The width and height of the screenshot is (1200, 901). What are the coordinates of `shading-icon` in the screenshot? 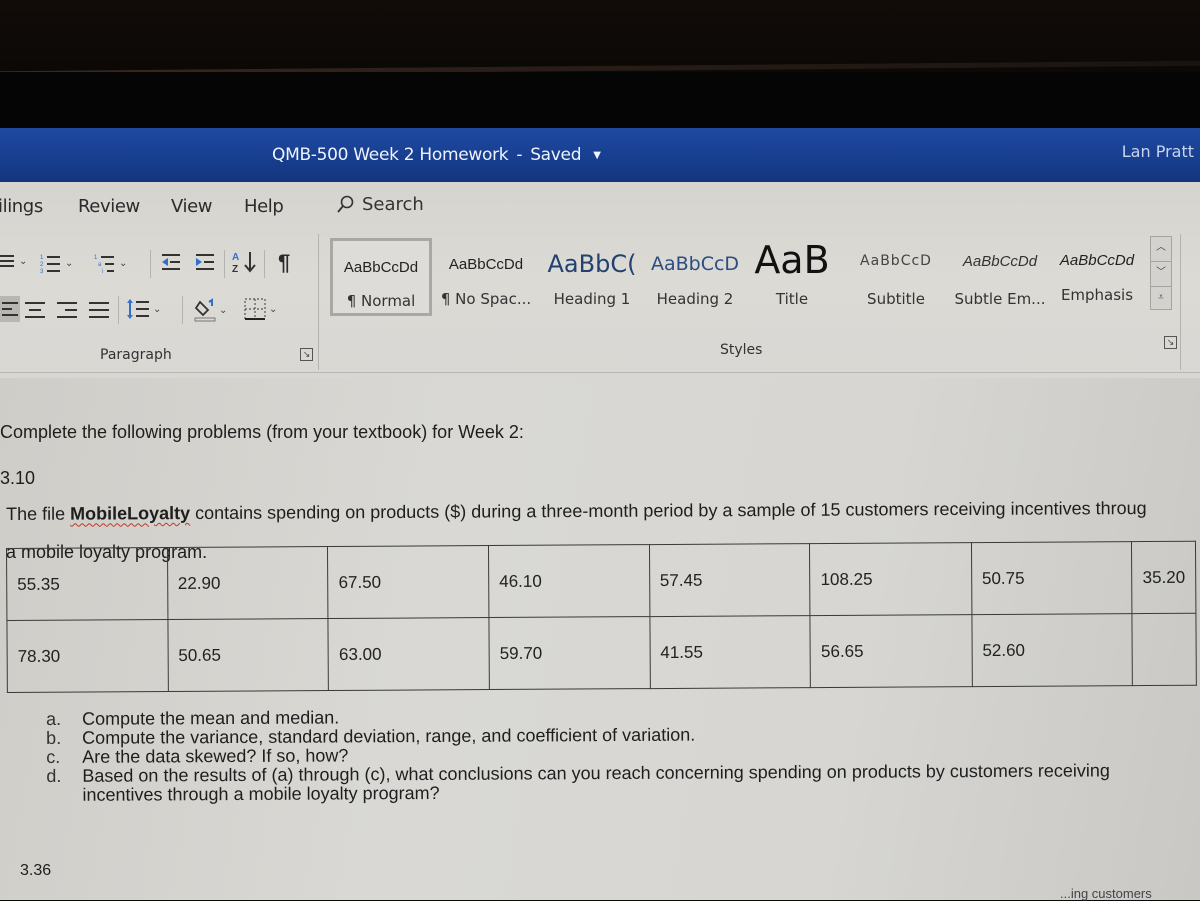 It's located at (205, 310).